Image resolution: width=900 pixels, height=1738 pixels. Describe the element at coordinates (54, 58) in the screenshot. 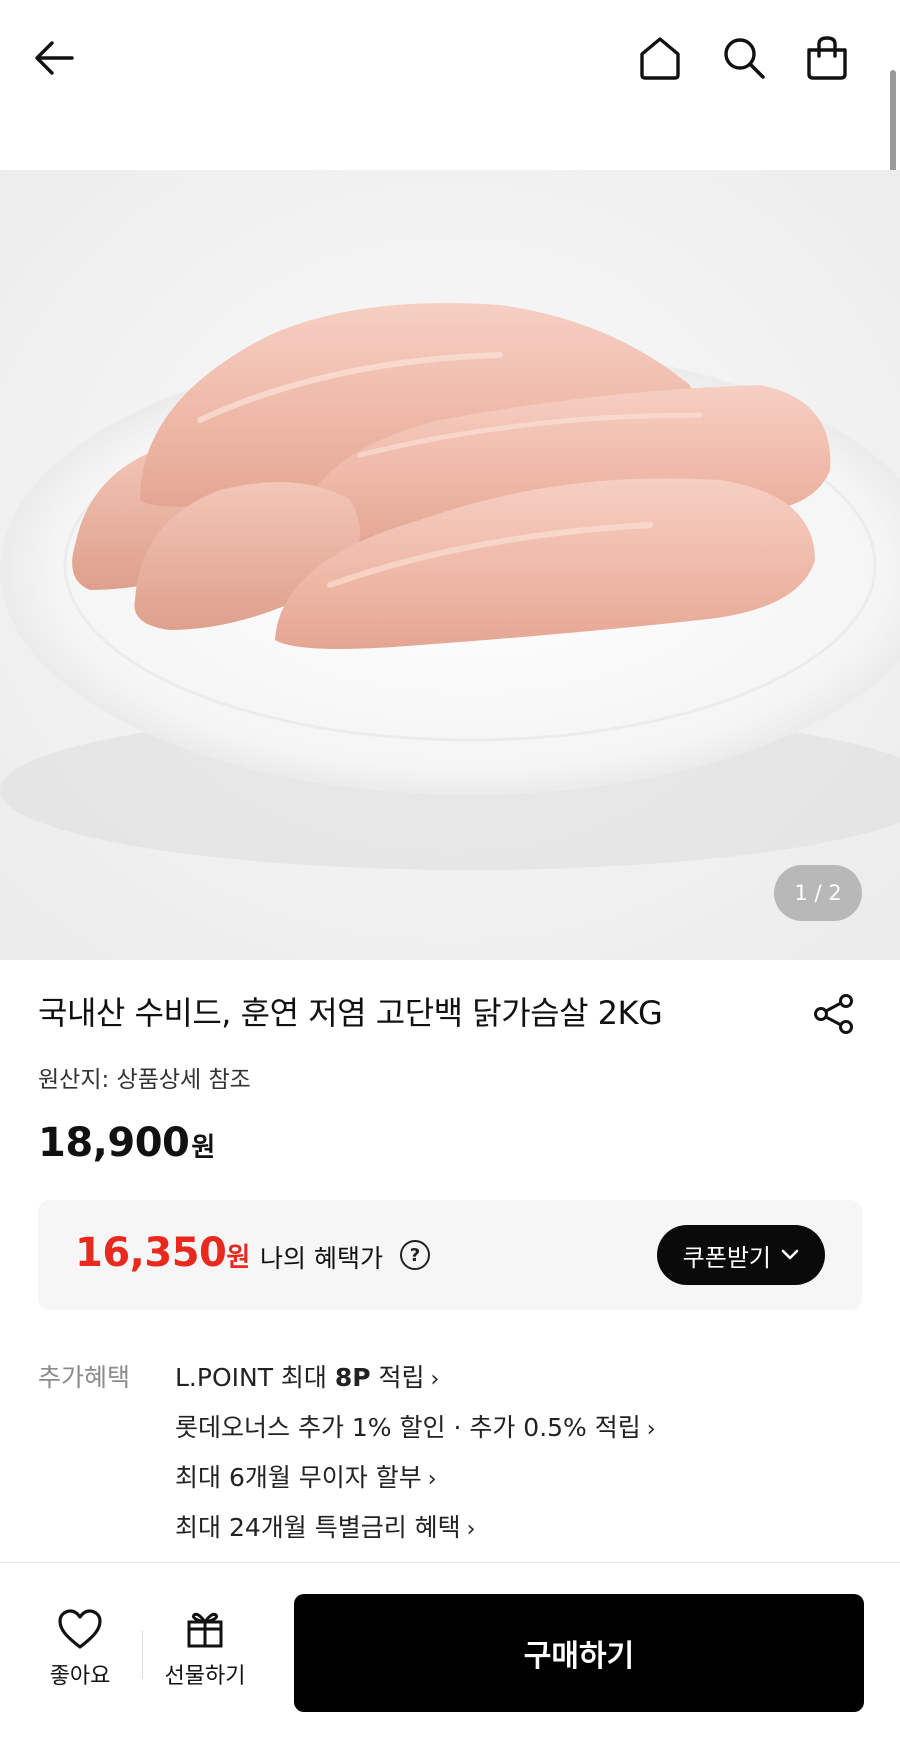

I see `arrow-left-icon` at that location.